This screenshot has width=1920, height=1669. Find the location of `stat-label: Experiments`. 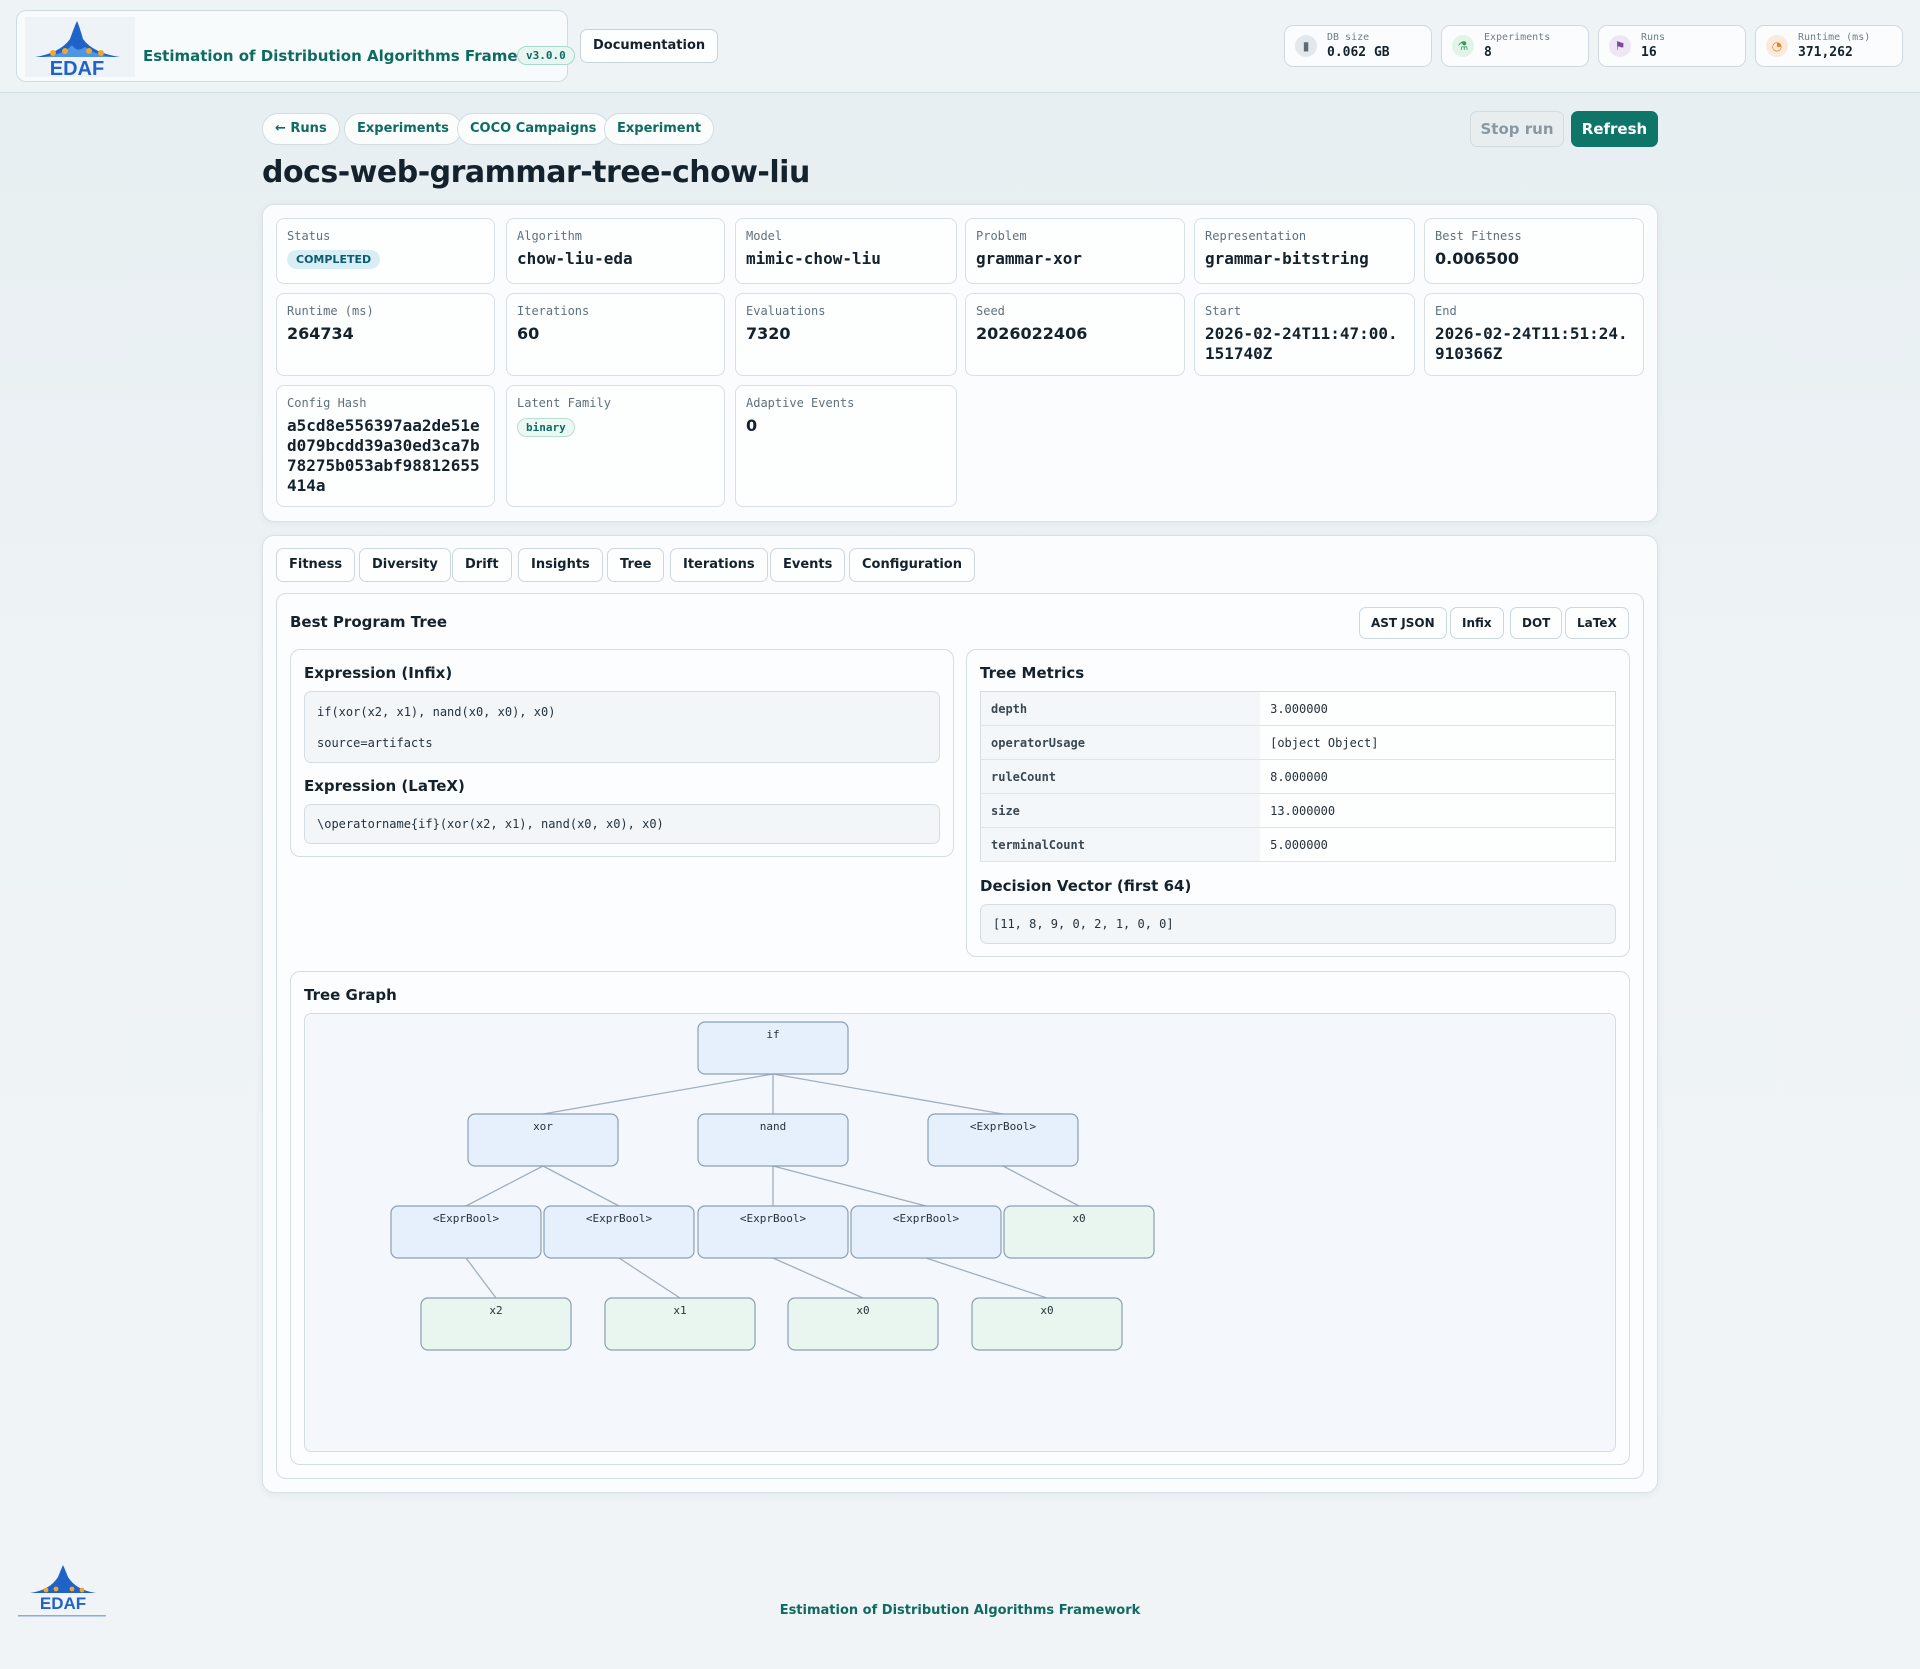

stat-label: Experiments is located at coordinates (1517, 37).